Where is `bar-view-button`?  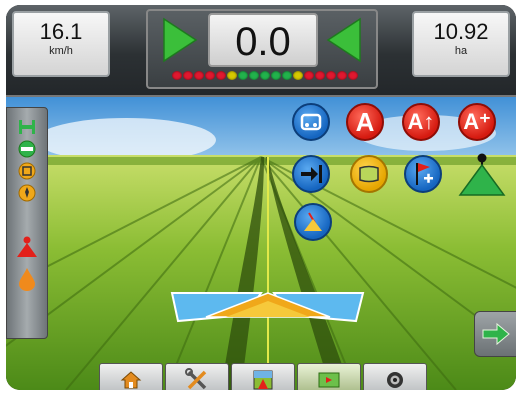
bar-view-button is located at coordinates (482, 175).